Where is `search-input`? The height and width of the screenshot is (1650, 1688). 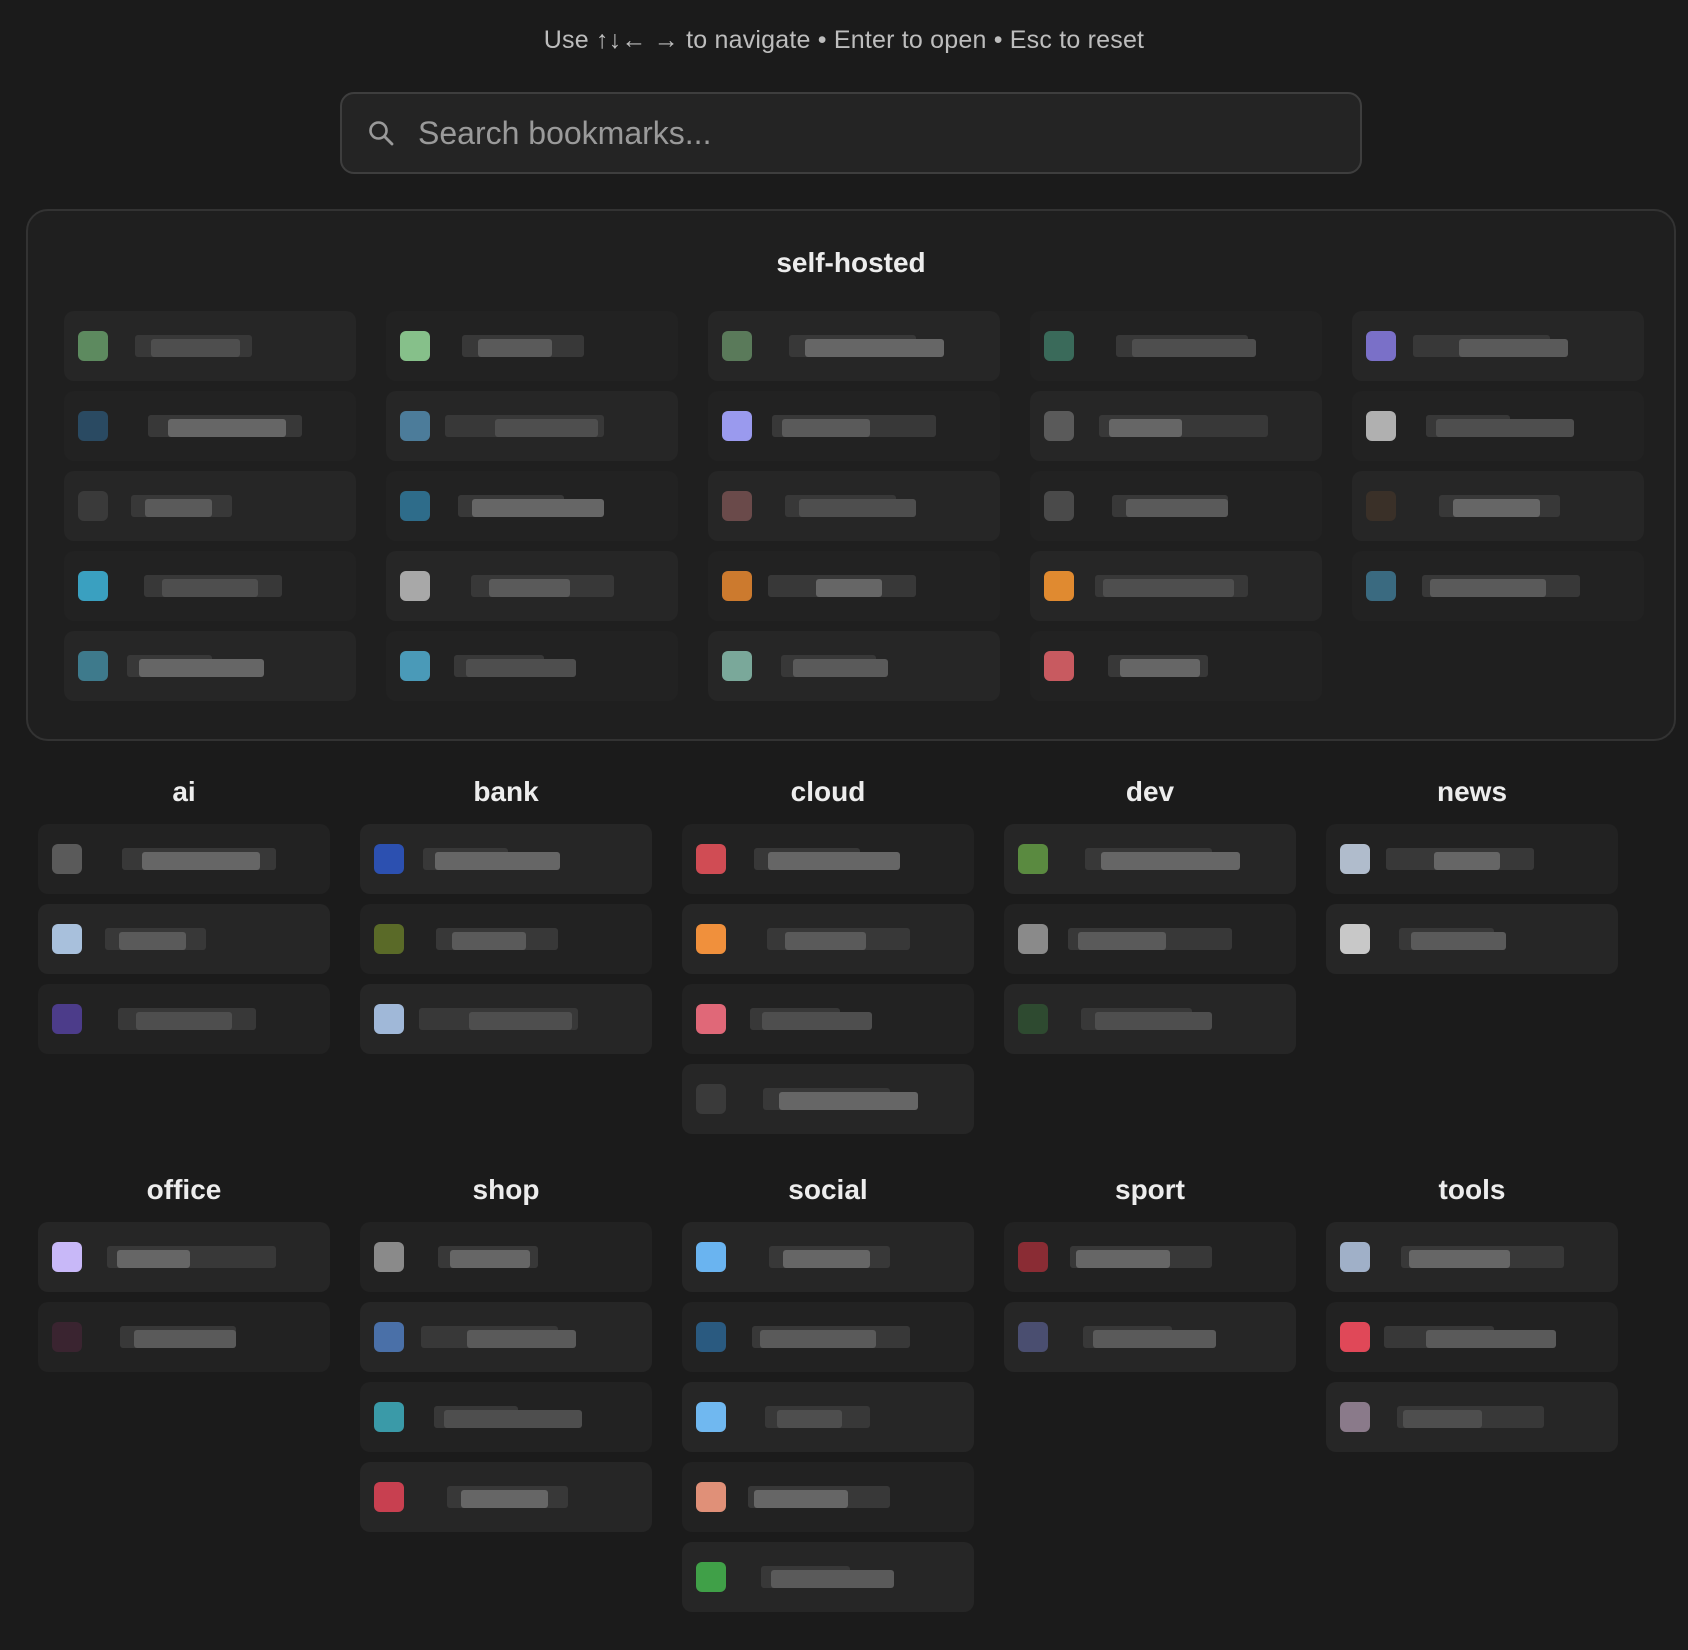 search-input is located at coordinates (858, 133).